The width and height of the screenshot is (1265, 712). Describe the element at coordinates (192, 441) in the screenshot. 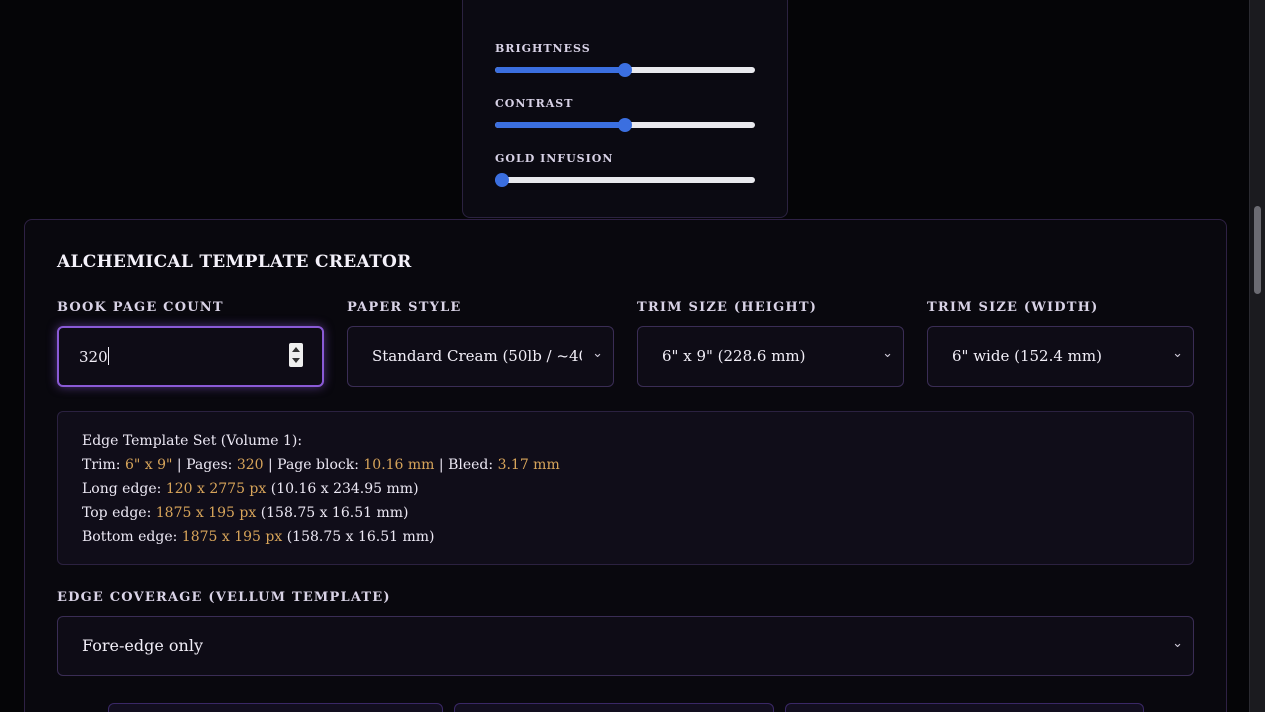

I see `info-heading: Edge Template Set (Volume 1):` at that location.